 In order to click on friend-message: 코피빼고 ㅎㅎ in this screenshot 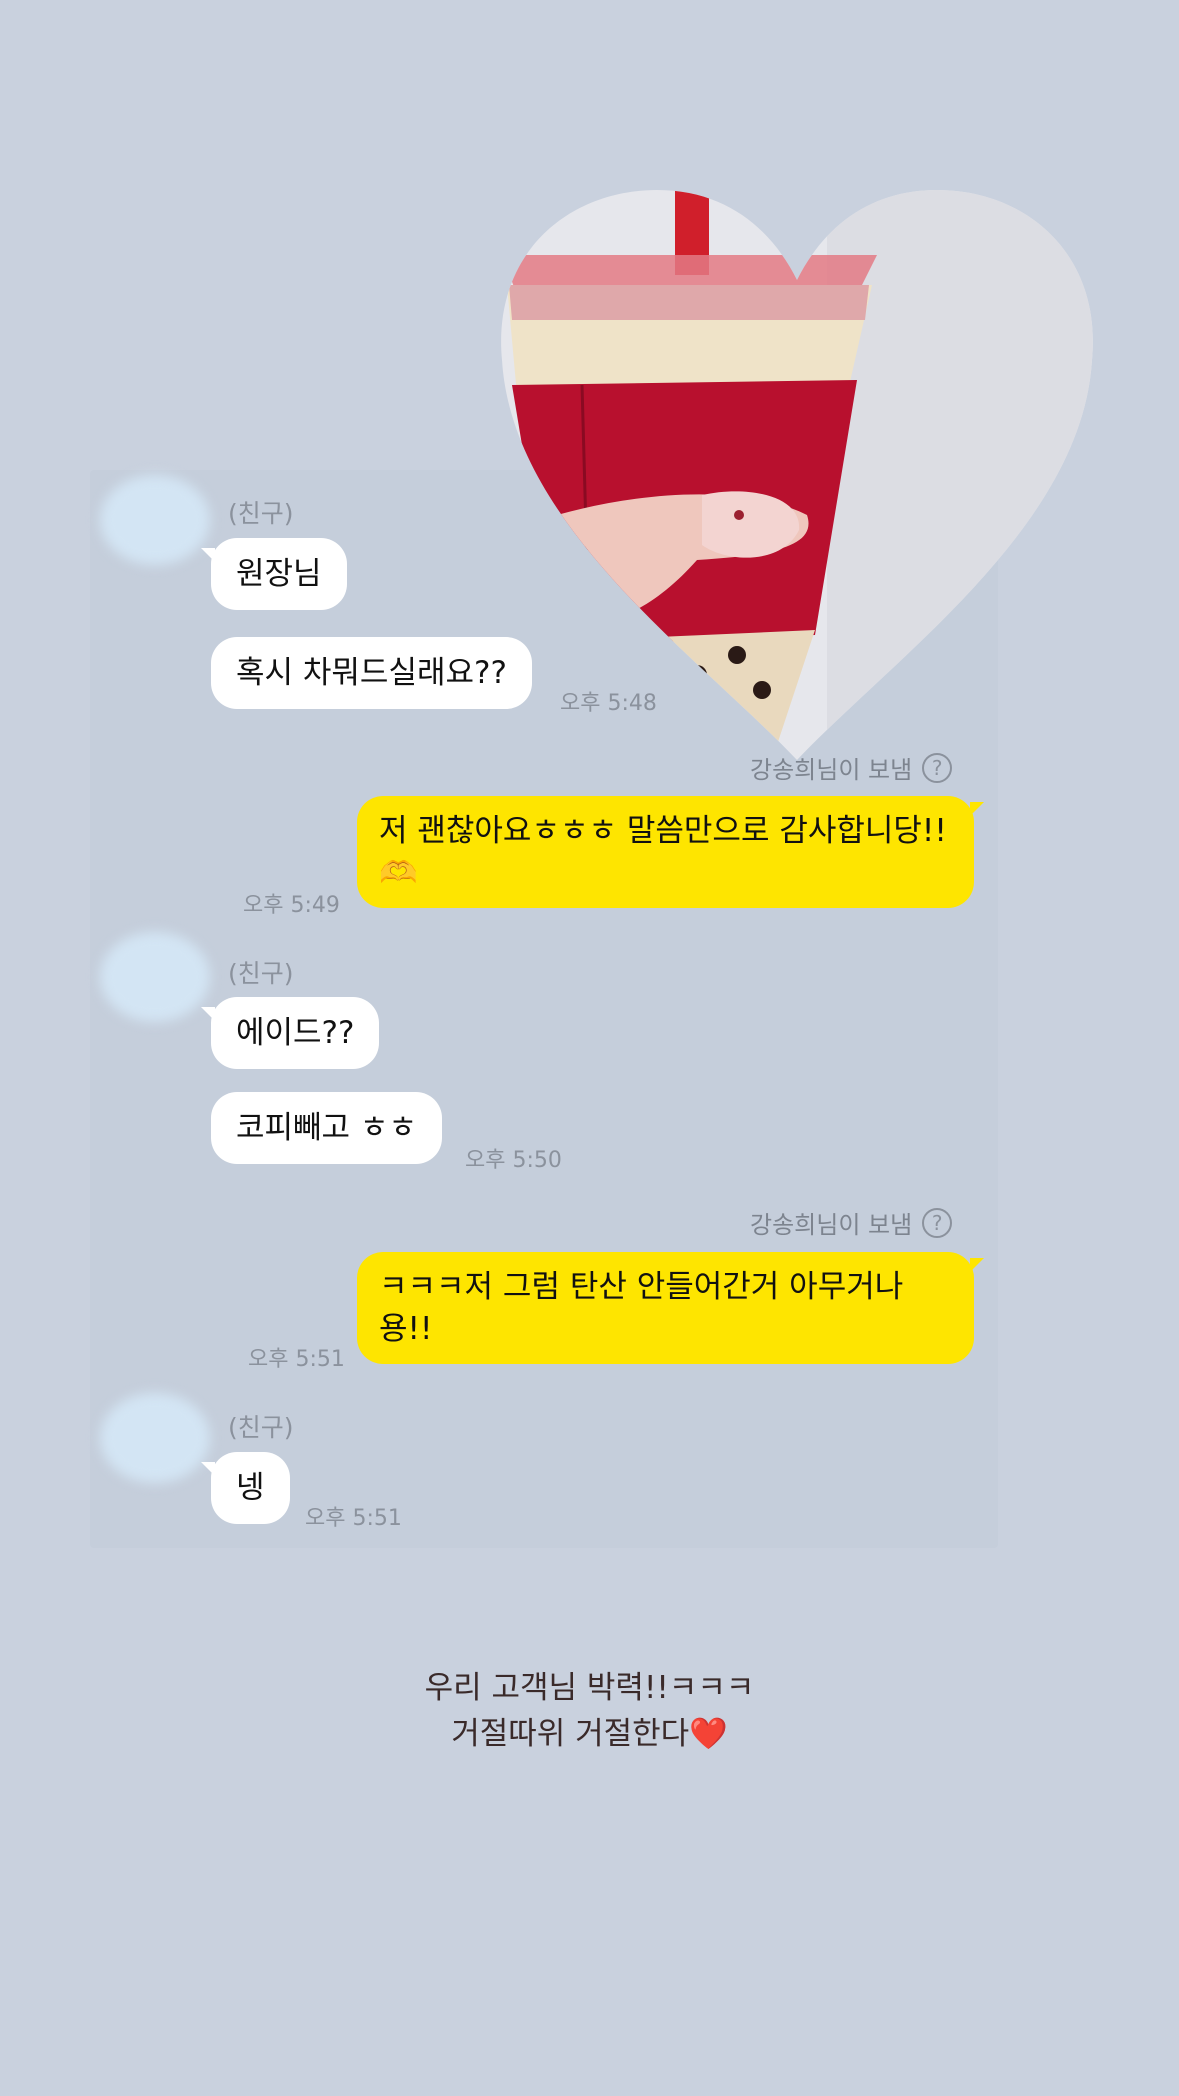, I will do `click(326, 1128)`.